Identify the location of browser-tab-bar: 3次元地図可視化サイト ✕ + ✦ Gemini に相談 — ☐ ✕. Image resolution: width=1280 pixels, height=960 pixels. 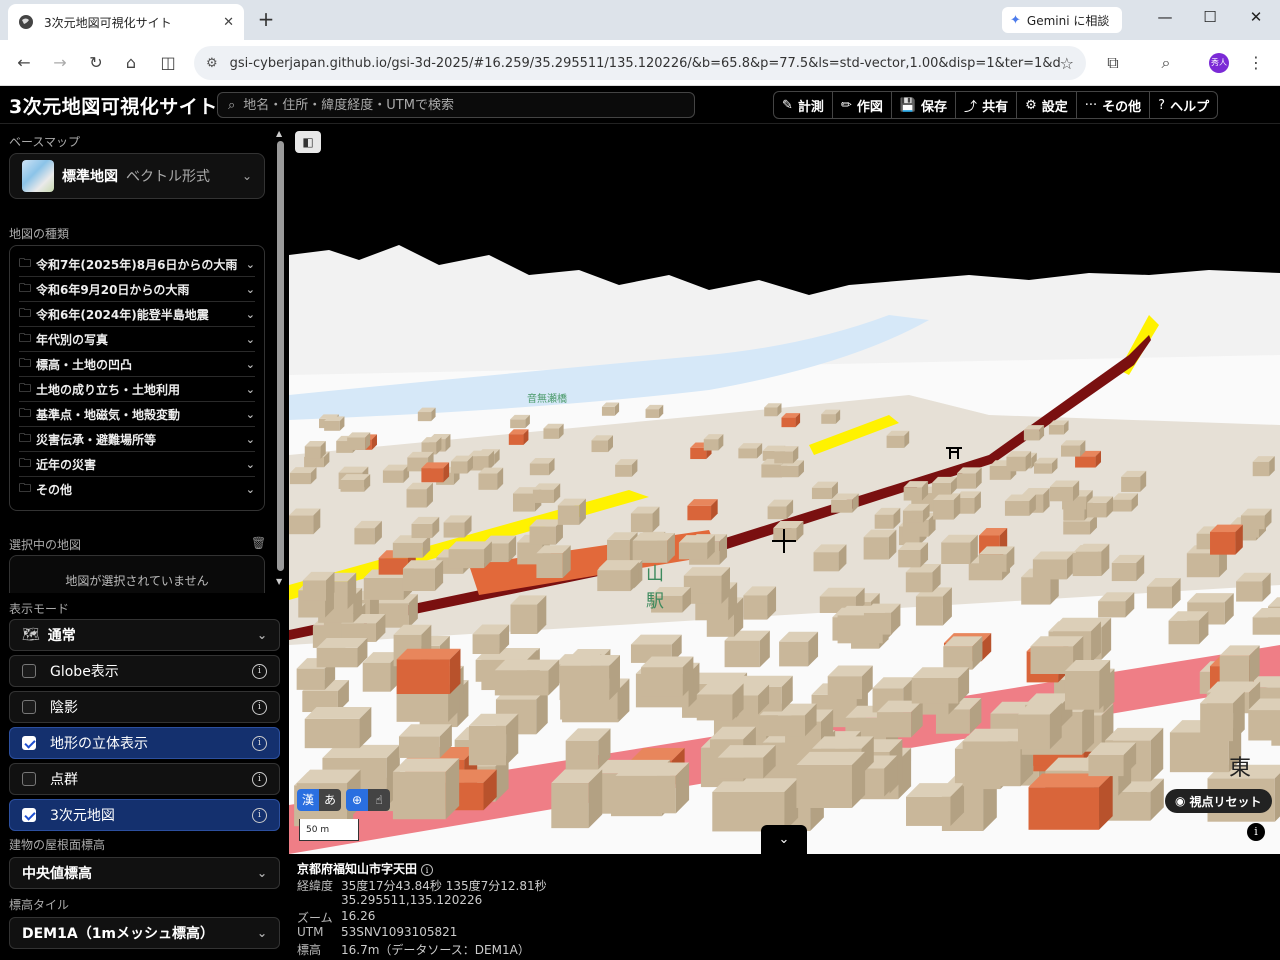
(640, 20).